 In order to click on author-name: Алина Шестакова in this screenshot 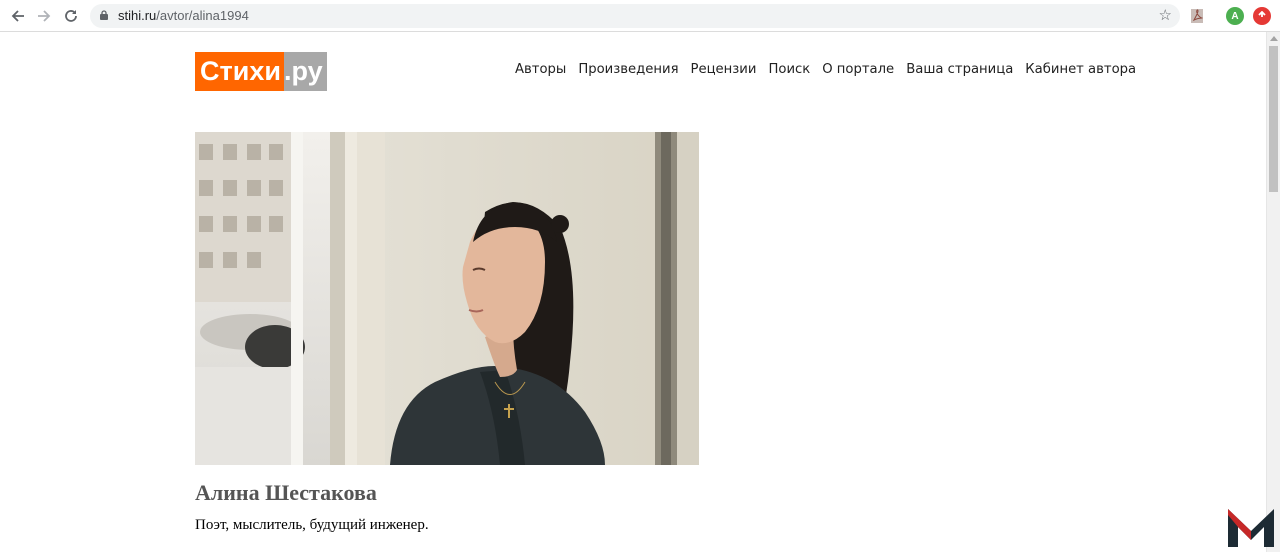, I will do `click(286, 492)`.